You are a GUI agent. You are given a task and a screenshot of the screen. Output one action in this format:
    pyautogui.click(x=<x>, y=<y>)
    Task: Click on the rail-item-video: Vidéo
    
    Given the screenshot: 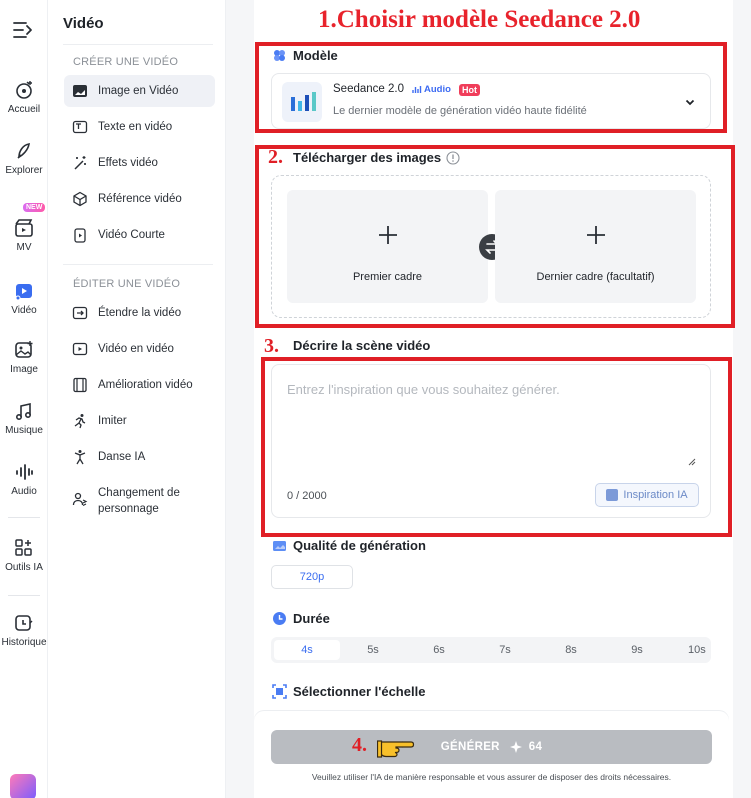 What is the action you would take?
    pyautogui.click(x=24, y=297)
    